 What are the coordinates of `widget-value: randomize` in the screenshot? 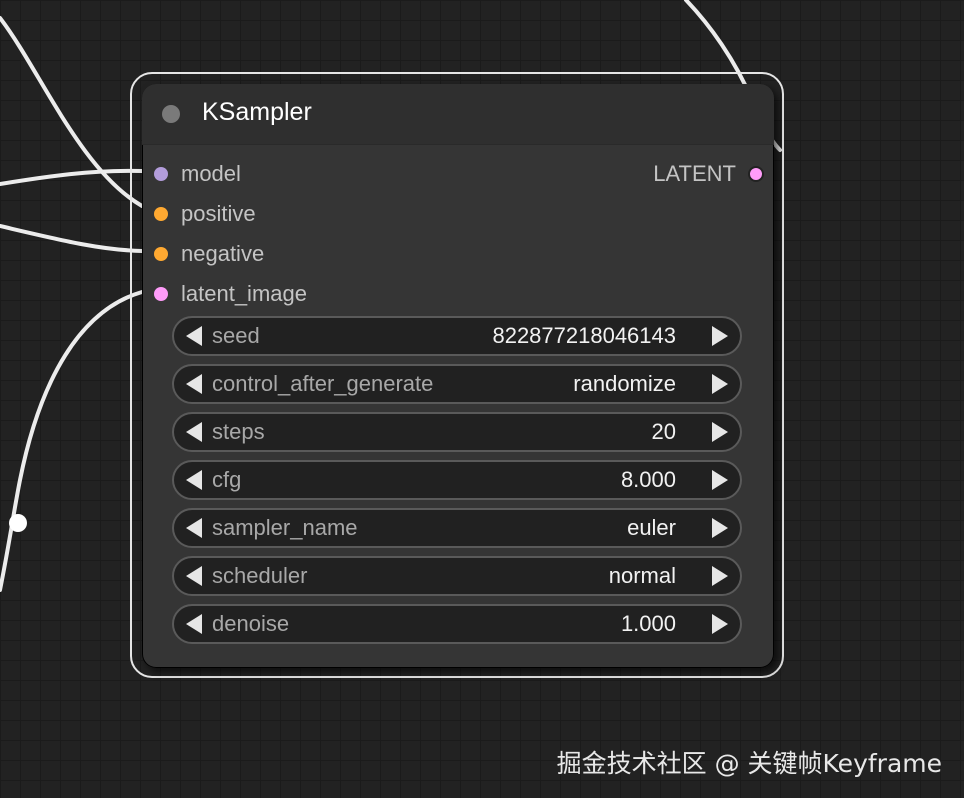 It's located at (624, 384).